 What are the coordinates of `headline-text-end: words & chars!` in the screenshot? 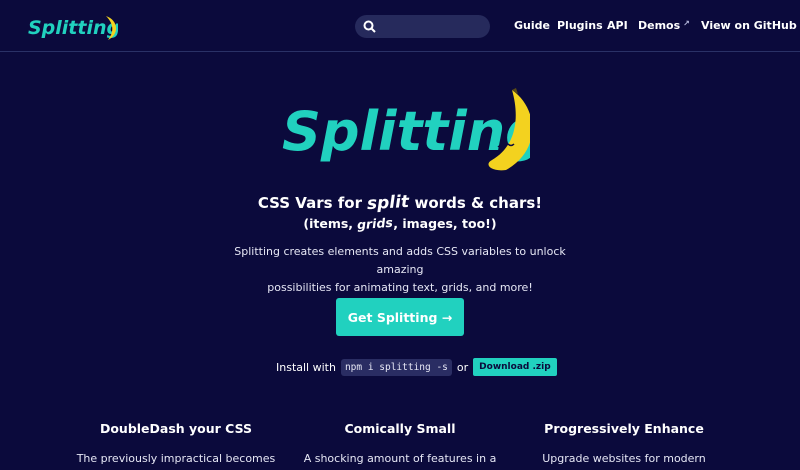 It's located at (476, 203).